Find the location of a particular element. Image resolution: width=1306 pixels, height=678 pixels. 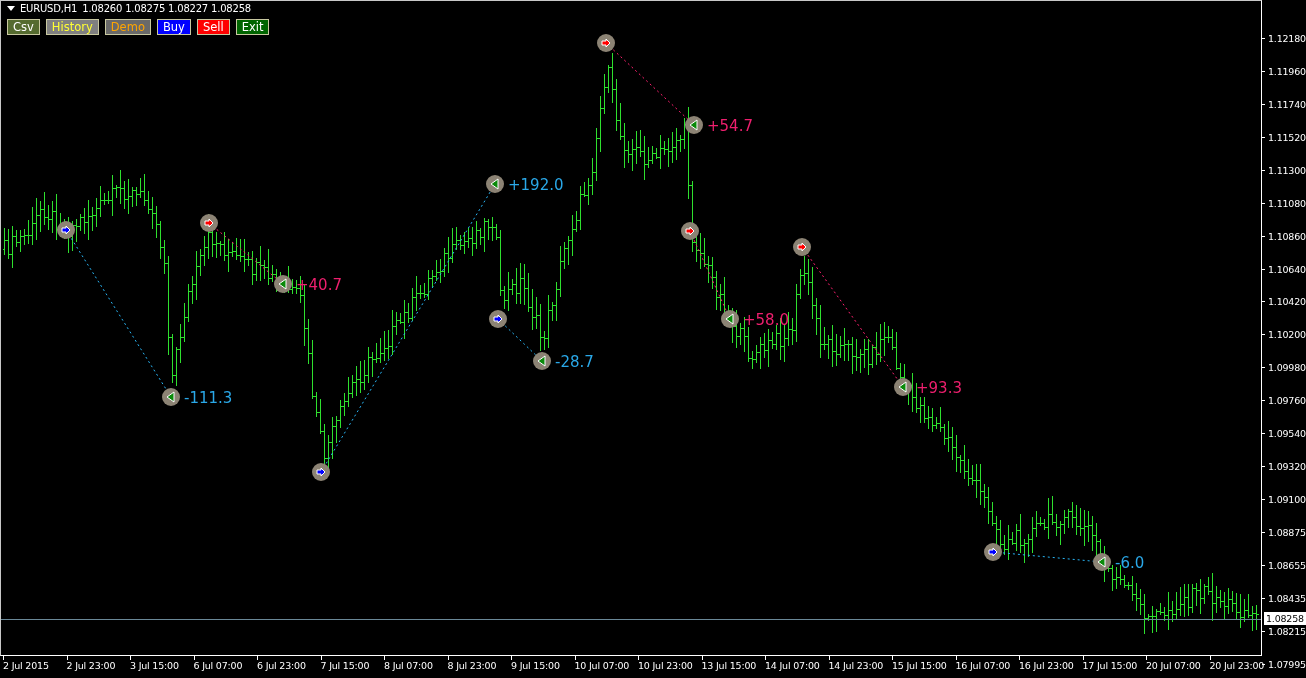

trade-result: +54.7 is located at coordinates (730, 126).